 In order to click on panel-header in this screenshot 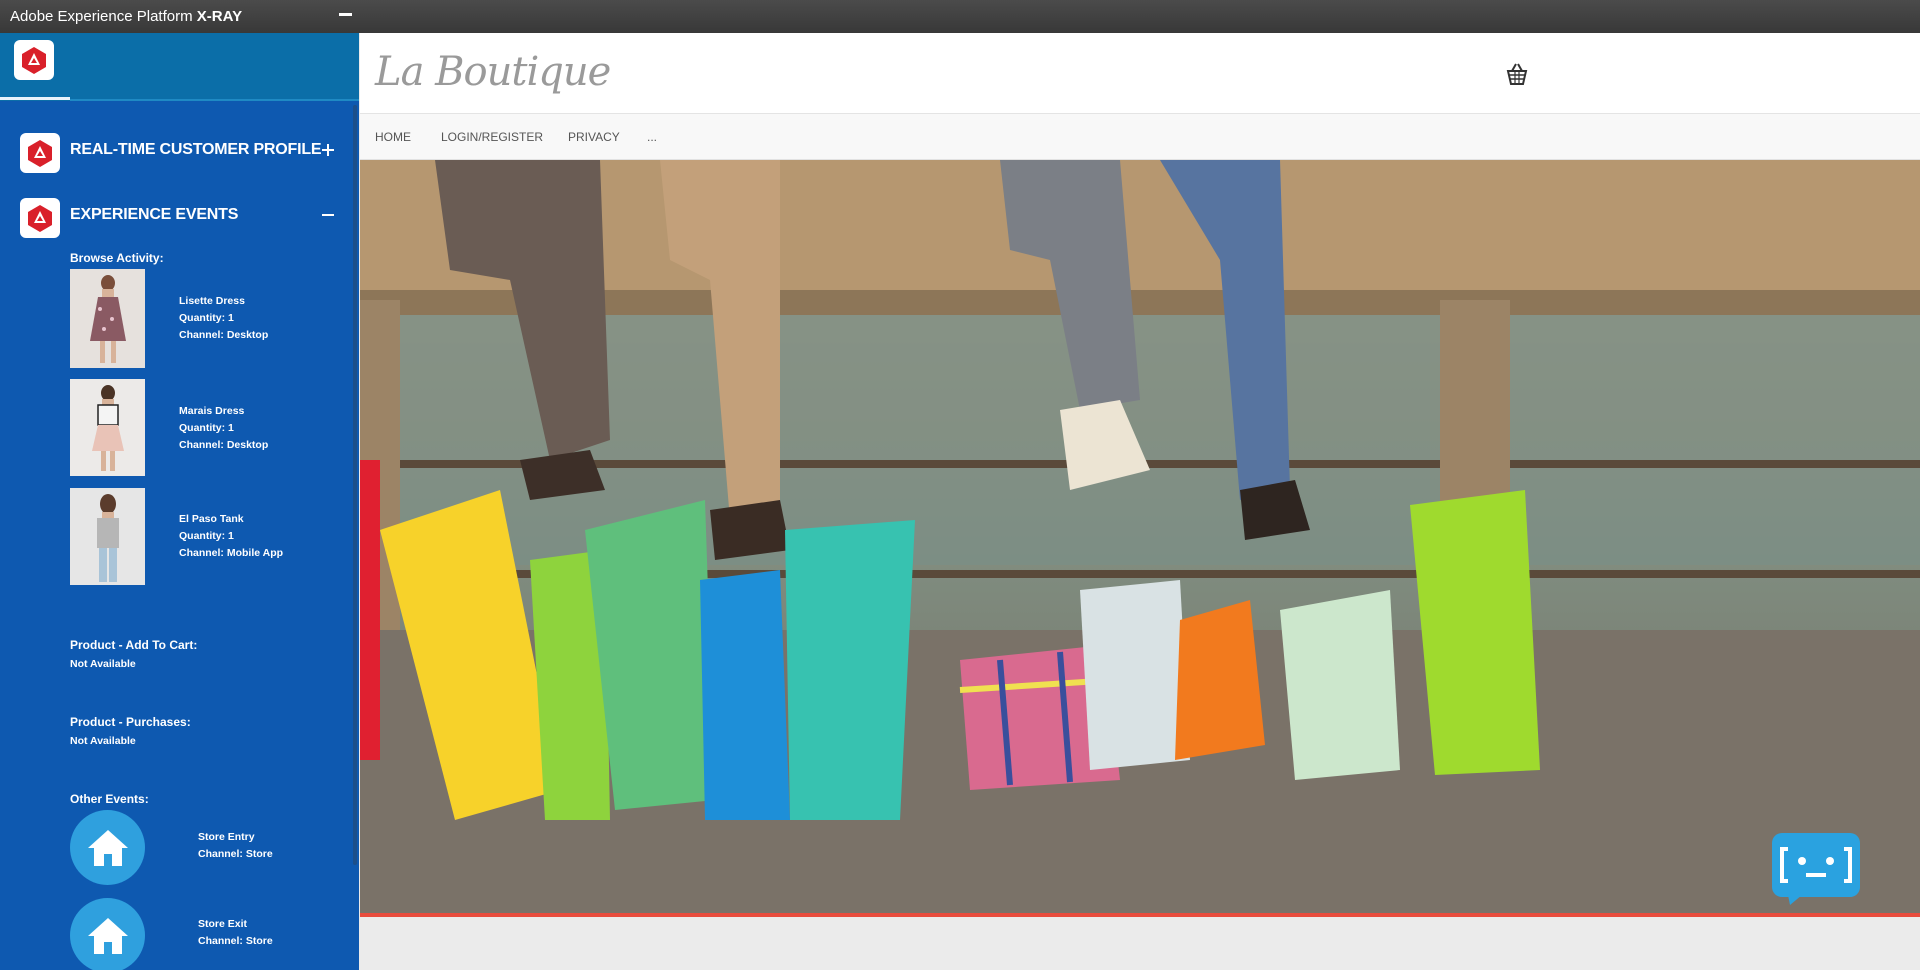, I will do `click(179, 67)`.